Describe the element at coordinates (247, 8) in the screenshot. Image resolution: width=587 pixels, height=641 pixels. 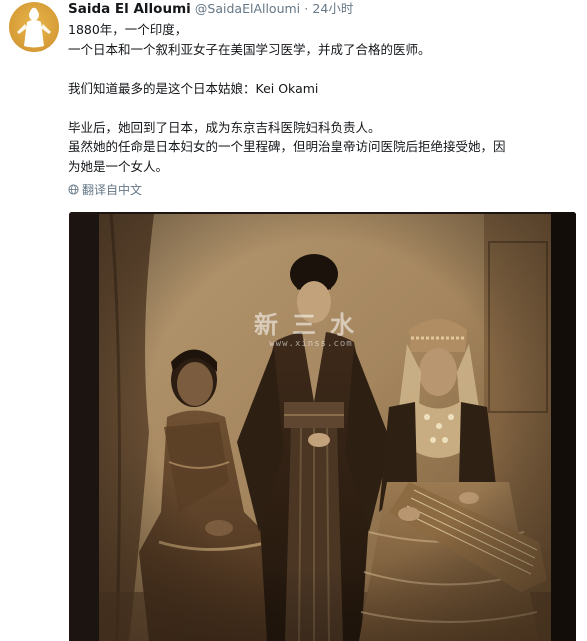
I see `user-handle: @SaidaElAlloumi` at that location.